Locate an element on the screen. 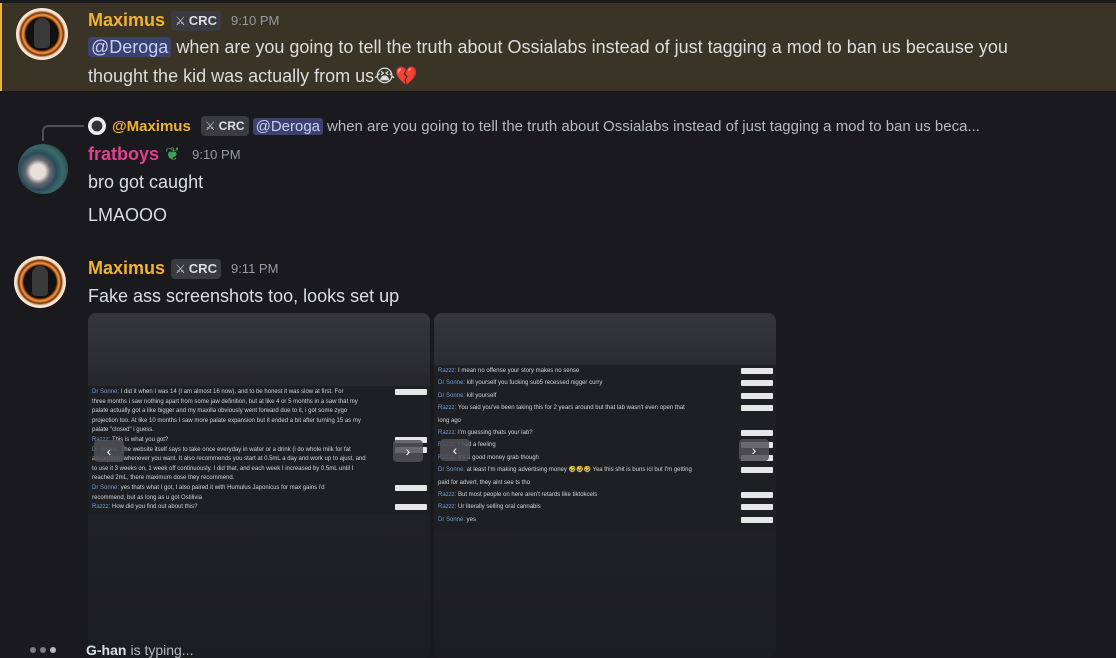 The width and height of the screenshot is (1116, 658). screenshot-line: Dr Sonne: yes is located at coordinates (586, 520).